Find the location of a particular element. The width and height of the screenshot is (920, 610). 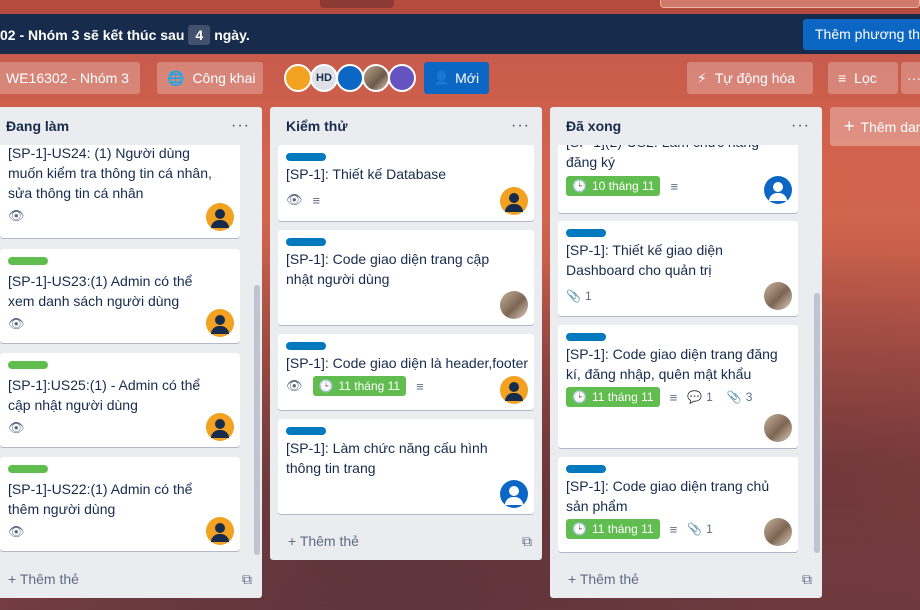

card-badges: 👁 is located at coordinates (21, 216).